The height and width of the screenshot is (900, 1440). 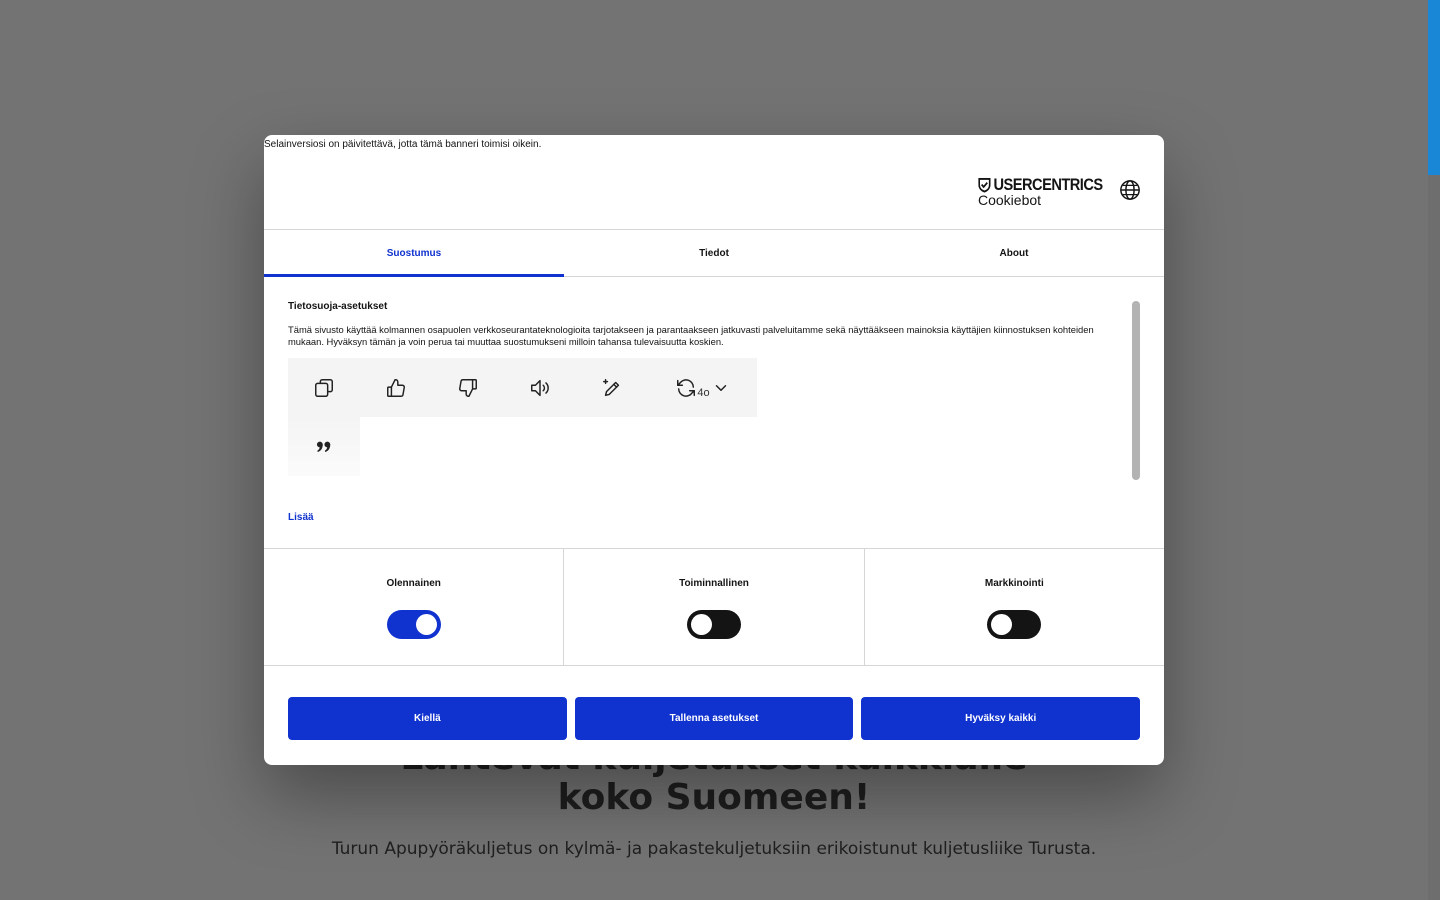 I want to click on content-title: Tietosuoja-asetukset, so click(x=338, y=306).